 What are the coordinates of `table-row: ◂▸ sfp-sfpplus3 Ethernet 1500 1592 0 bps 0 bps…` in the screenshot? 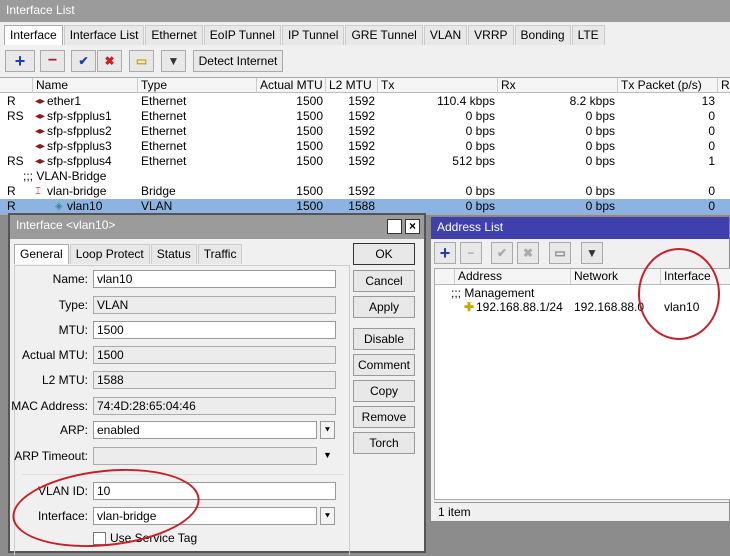 It's located at (365, 146).